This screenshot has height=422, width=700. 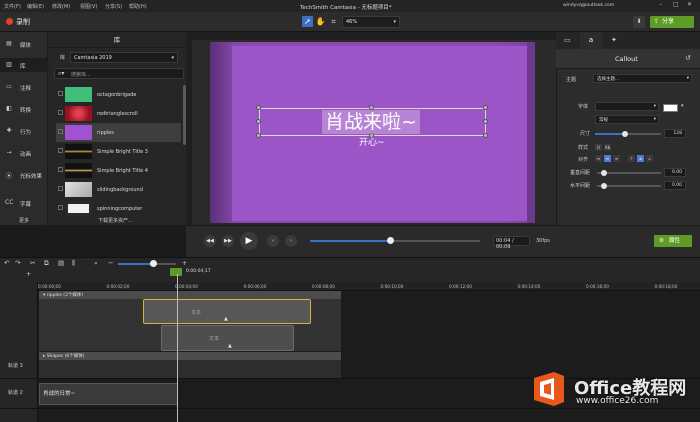 What do you see at coordinates (291, 241) in the screenshot?
I see `next-frame-icon: ›` at bounding box center [291, 241].